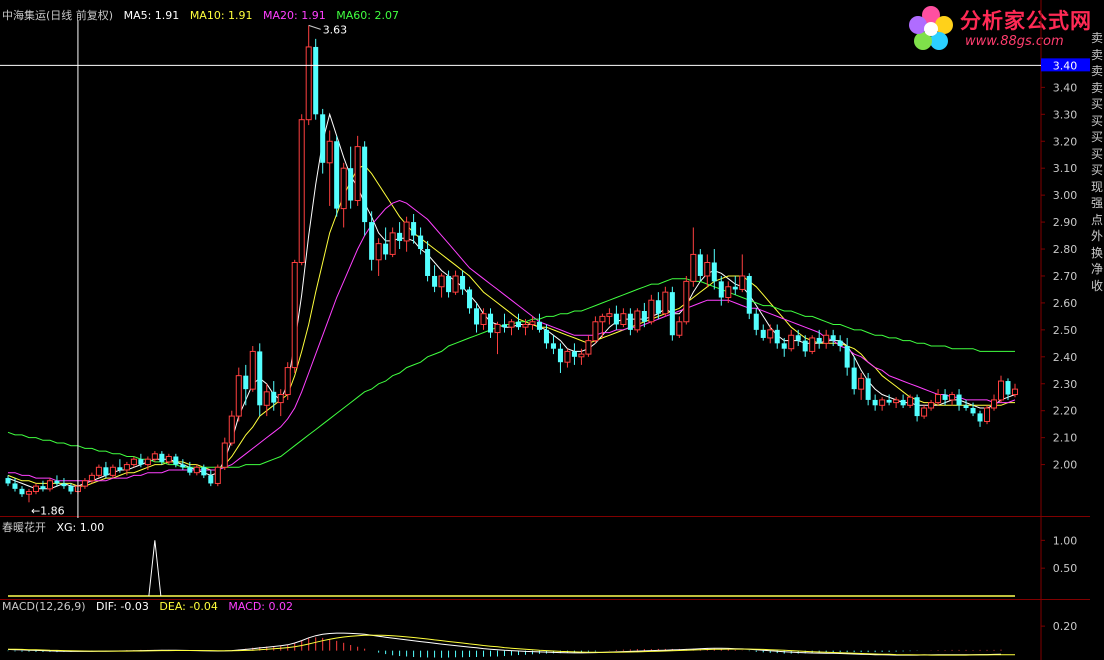 This screenshot has width=1104, height=660. I want to click on indicator-tick-label: 0.50, so click(1065, 568).